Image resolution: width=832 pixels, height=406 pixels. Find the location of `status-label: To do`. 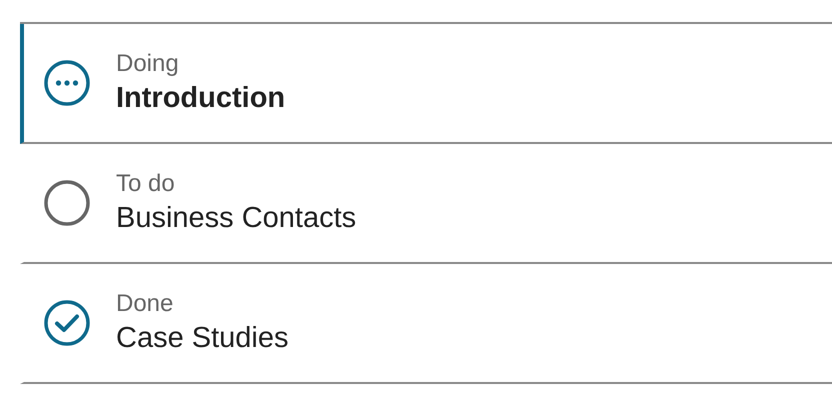

status-label: To do is located at coordinates (146, 184).